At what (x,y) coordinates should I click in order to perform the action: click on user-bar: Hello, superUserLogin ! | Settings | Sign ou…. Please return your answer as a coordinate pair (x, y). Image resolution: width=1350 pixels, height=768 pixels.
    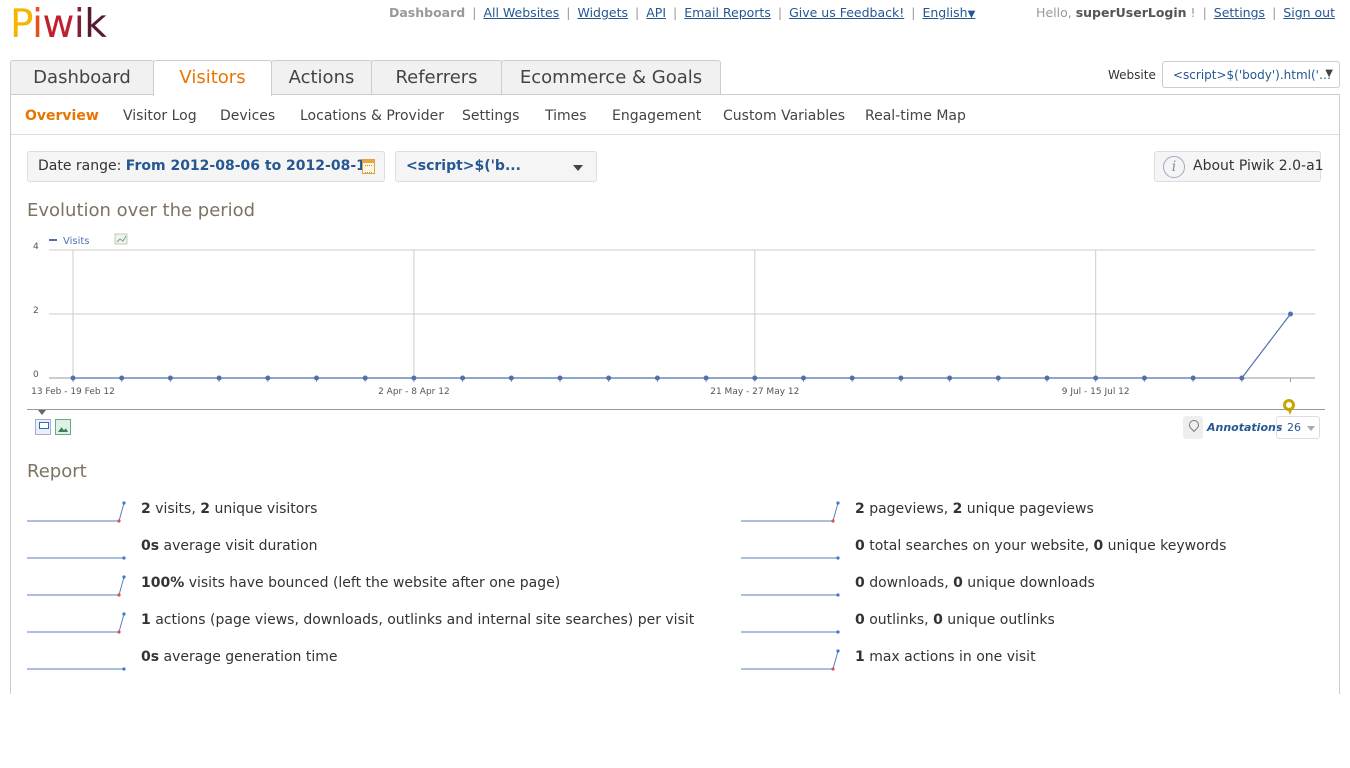
    Looking at the image, I should click on (1185, 12).